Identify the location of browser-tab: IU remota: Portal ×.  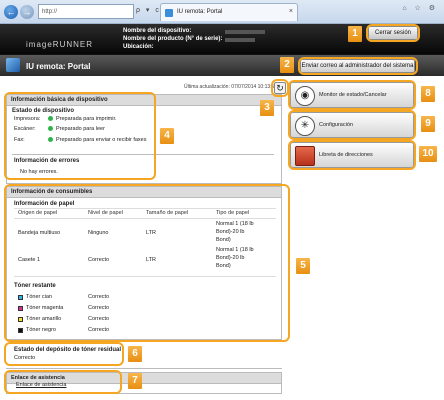
(229, 12).